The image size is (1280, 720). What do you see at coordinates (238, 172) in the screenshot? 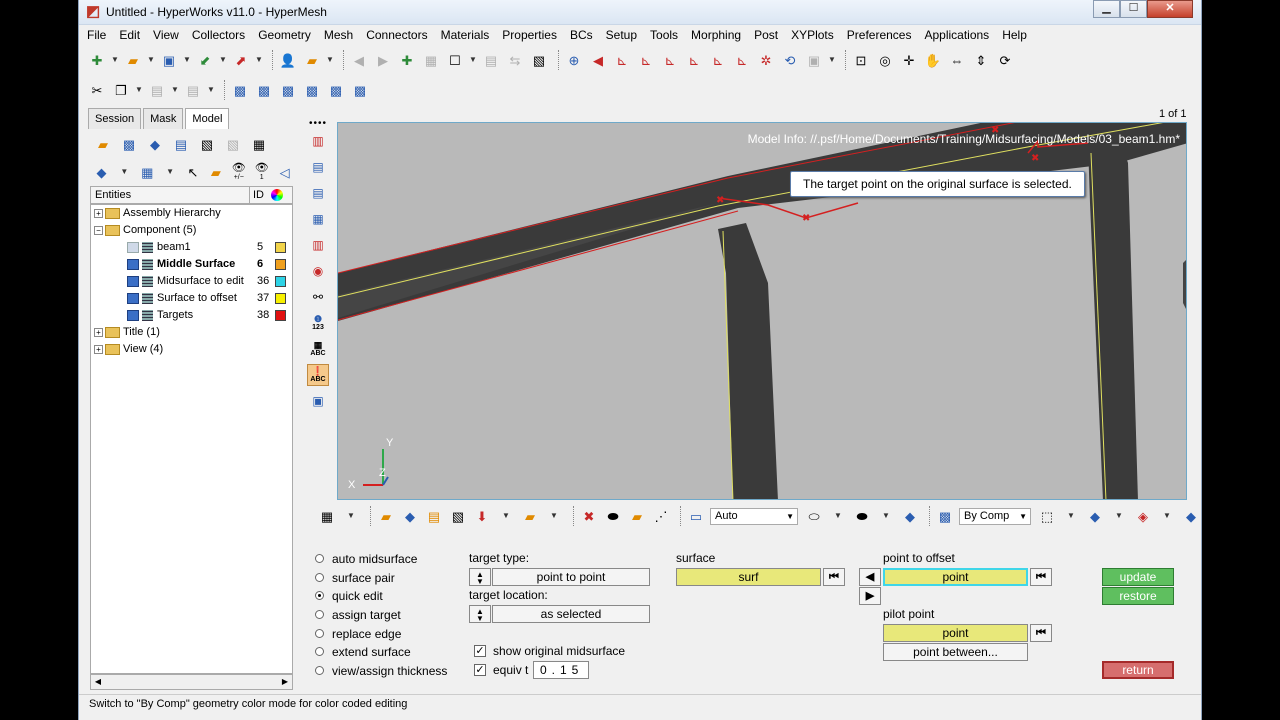
I see `eye-plus-minus-icon: 👁 +/−` at bounding box center [238, 172].